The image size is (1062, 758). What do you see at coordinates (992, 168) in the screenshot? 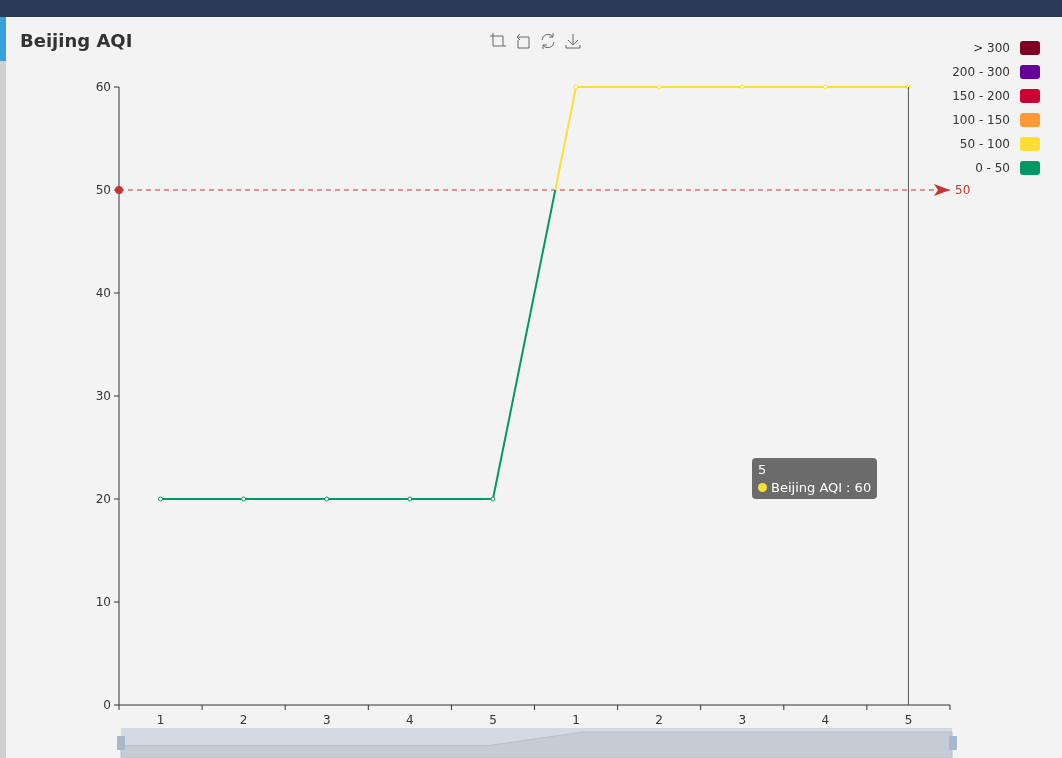
I see `legend-label: 0 - 50` at bounding box center [992, 168].